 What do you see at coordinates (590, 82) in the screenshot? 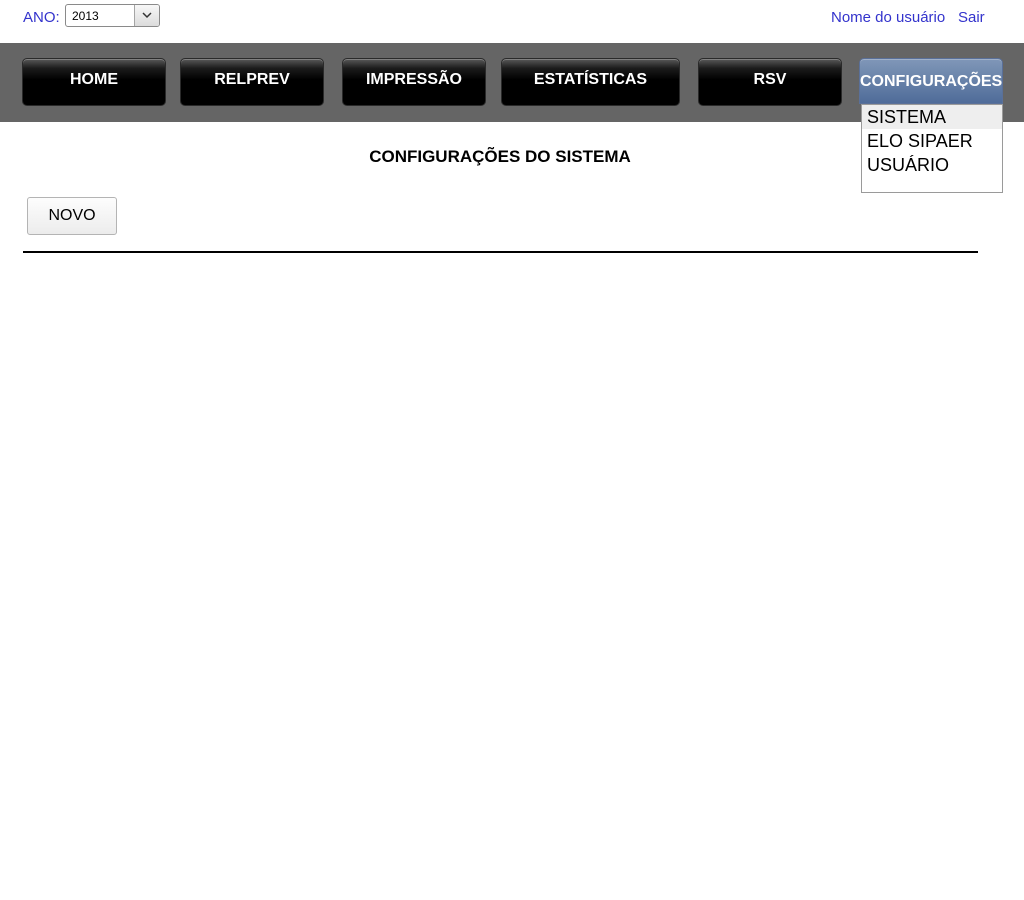
I see `nav-estatisticas-button: ESTATÍSTICAS` at bounding box center [590, 82].